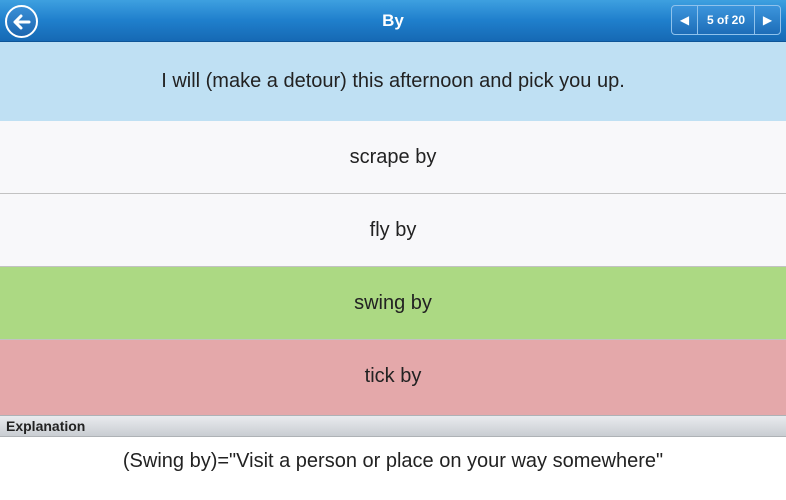  I want to click on prev-button: ◀, so click(685, 20).